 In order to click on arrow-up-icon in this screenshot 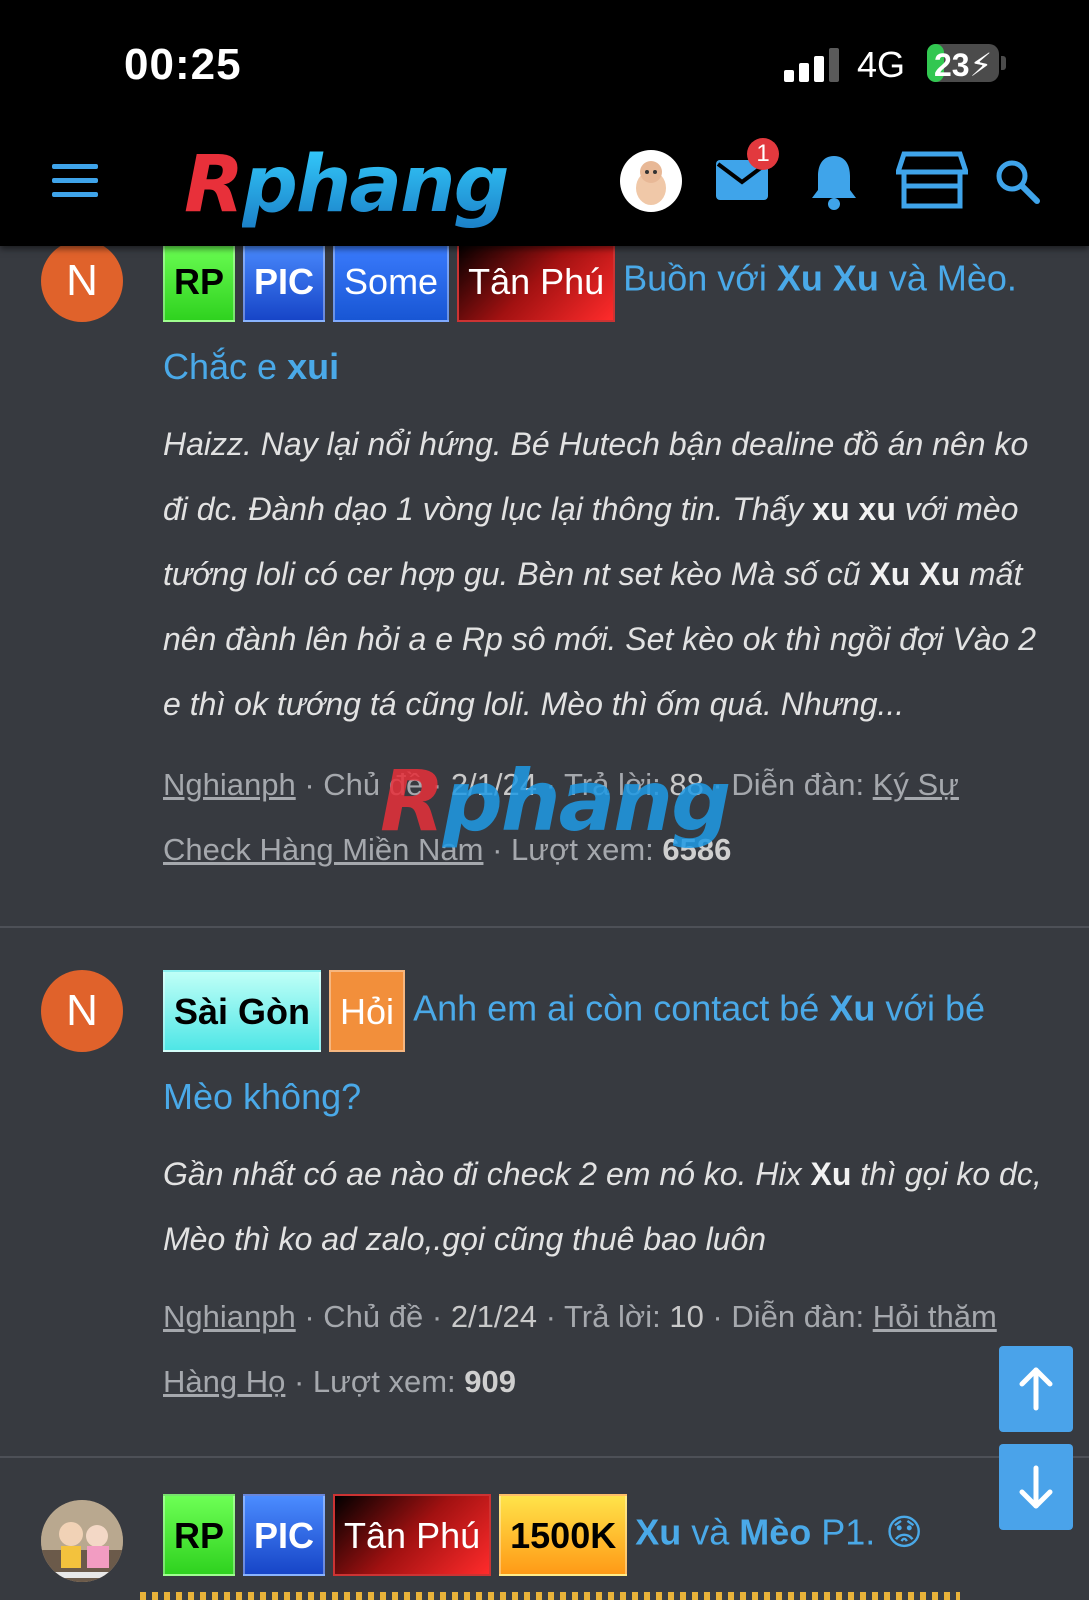, I will do `click(1036, 1389)`.